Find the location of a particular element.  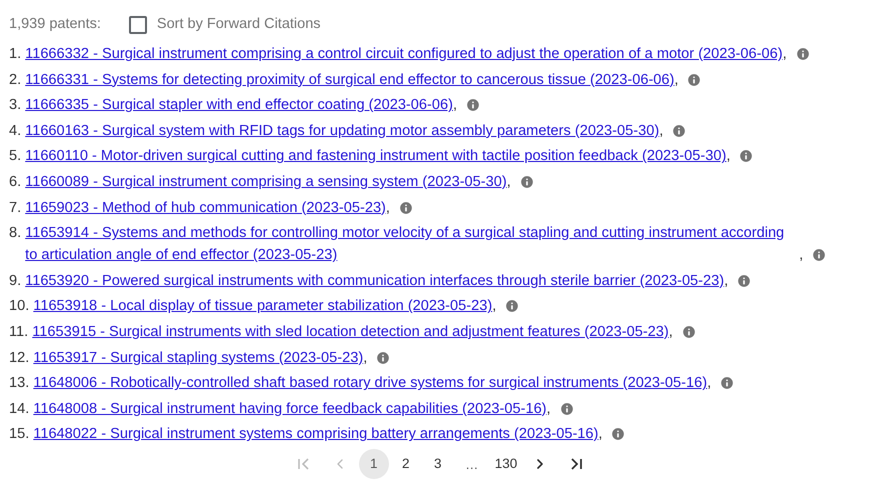

list-number: 12. is located at coordinates (19, 358).